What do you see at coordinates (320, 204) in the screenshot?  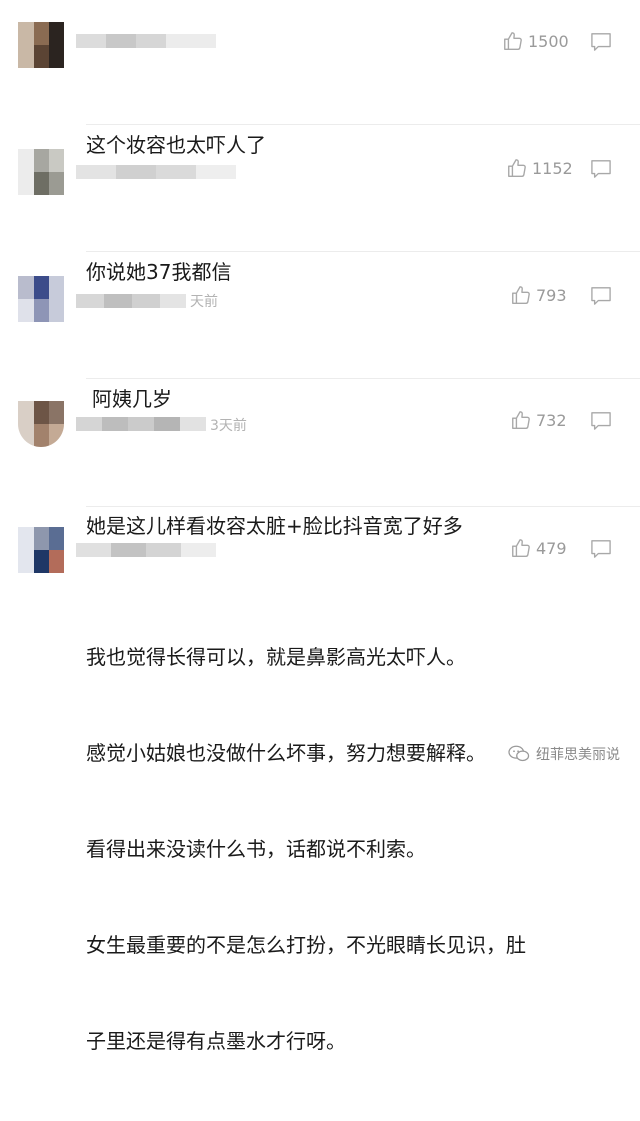 I see `comment-item: 1152 你说她37我都信` at bounding box center [320, 204].